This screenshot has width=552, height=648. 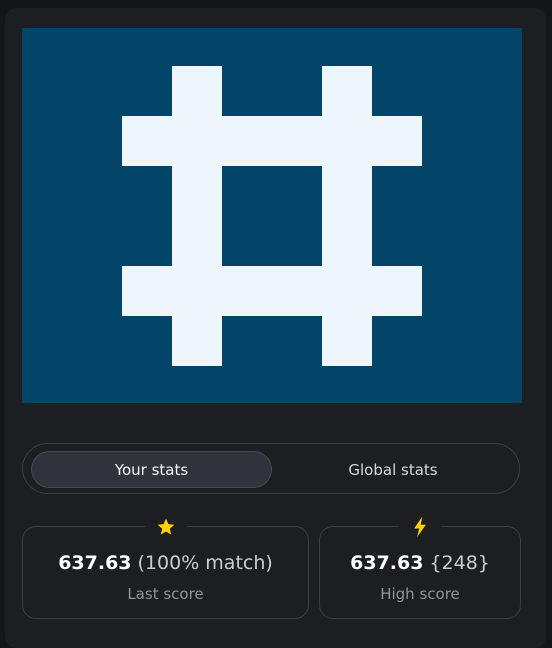 I want to click on hash-horizontal-bar-bottom, so click(x=272, y=291).